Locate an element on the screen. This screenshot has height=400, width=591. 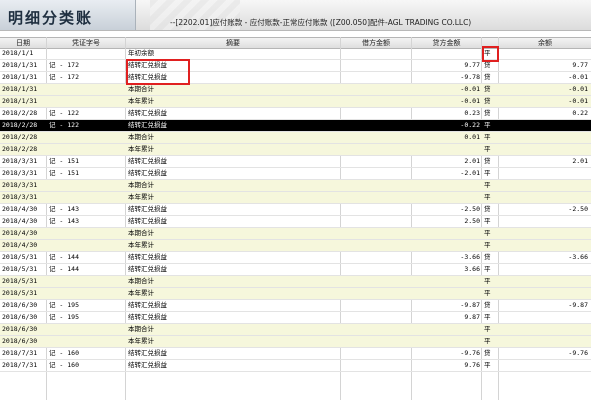
highlight-box-summary is located at coordinates (158, 72).